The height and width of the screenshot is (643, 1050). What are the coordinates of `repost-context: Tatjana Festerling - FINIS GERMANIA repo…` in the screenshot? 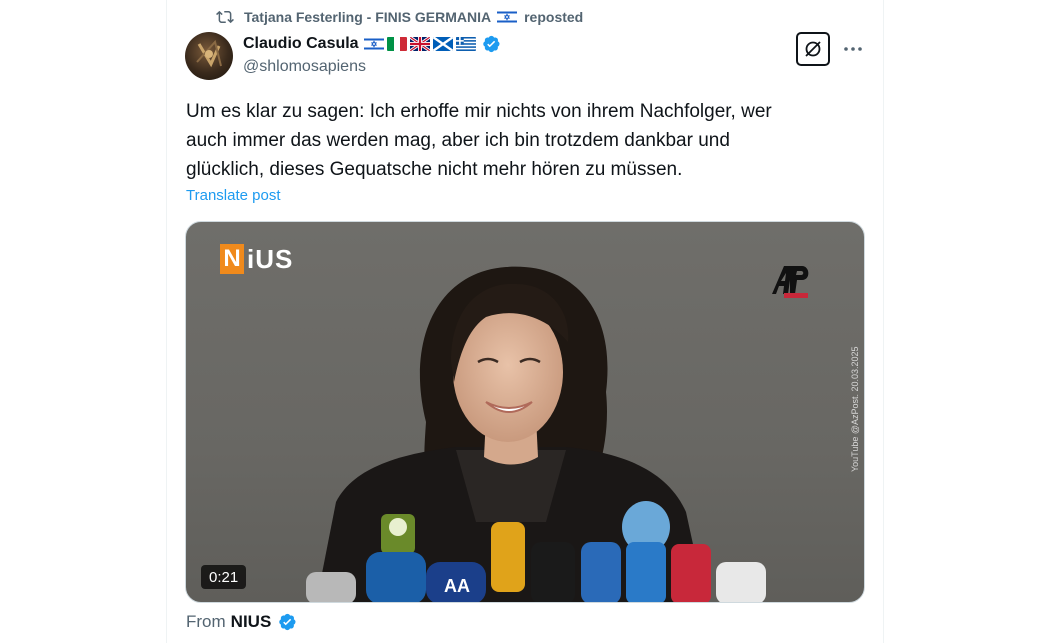 It's located at (399, 17).